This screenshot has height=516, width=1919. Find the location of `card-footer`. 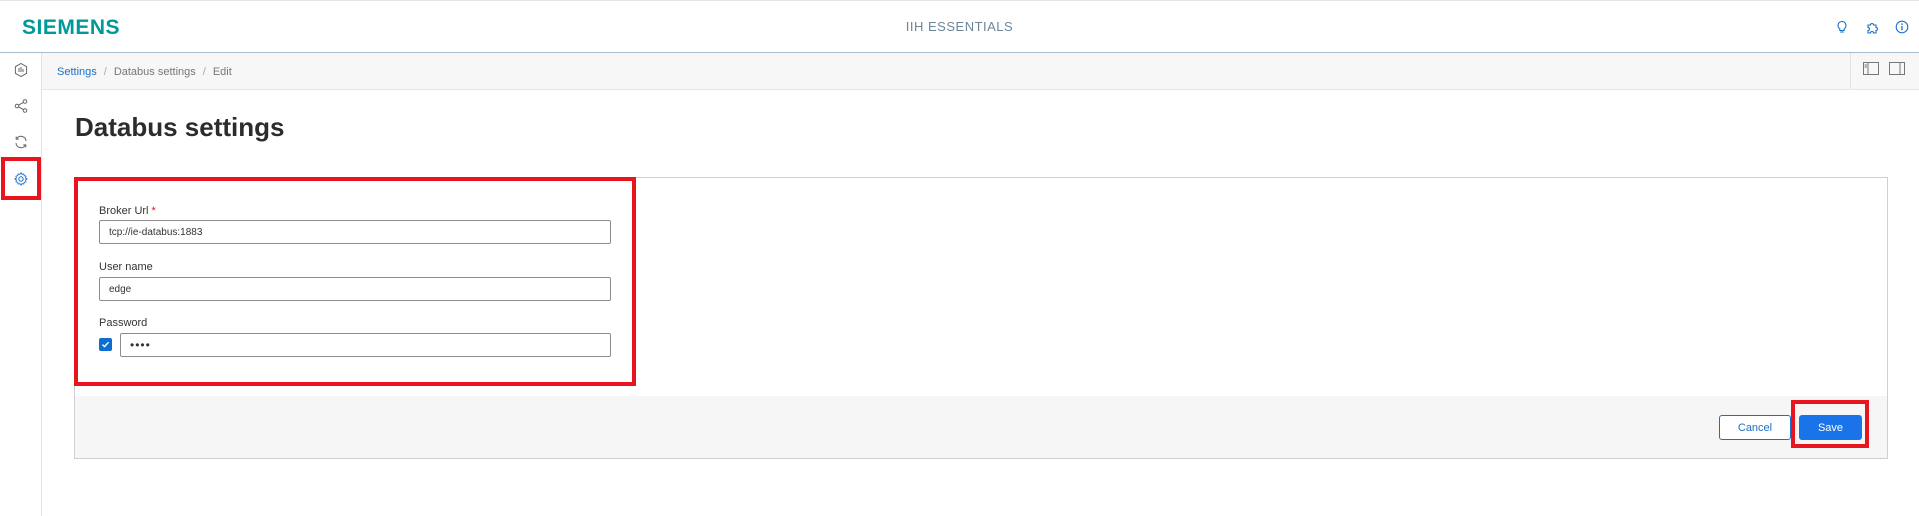

card-footer is located at coordinates (981, 427).